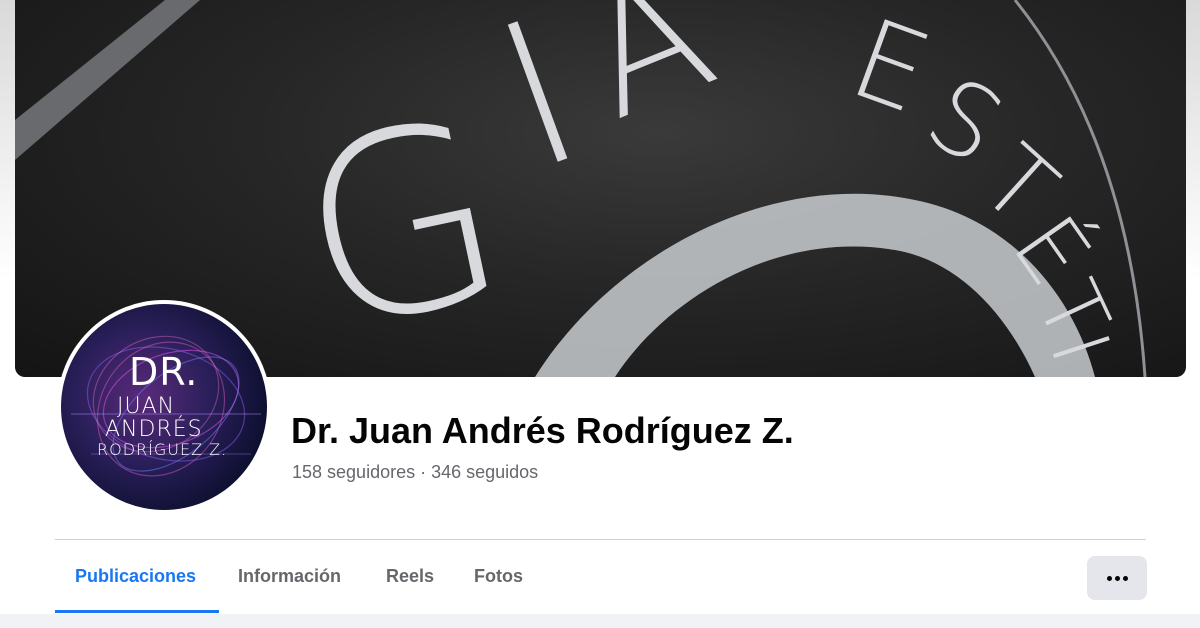  I want to click on content-area-edge, so click(600, 621).